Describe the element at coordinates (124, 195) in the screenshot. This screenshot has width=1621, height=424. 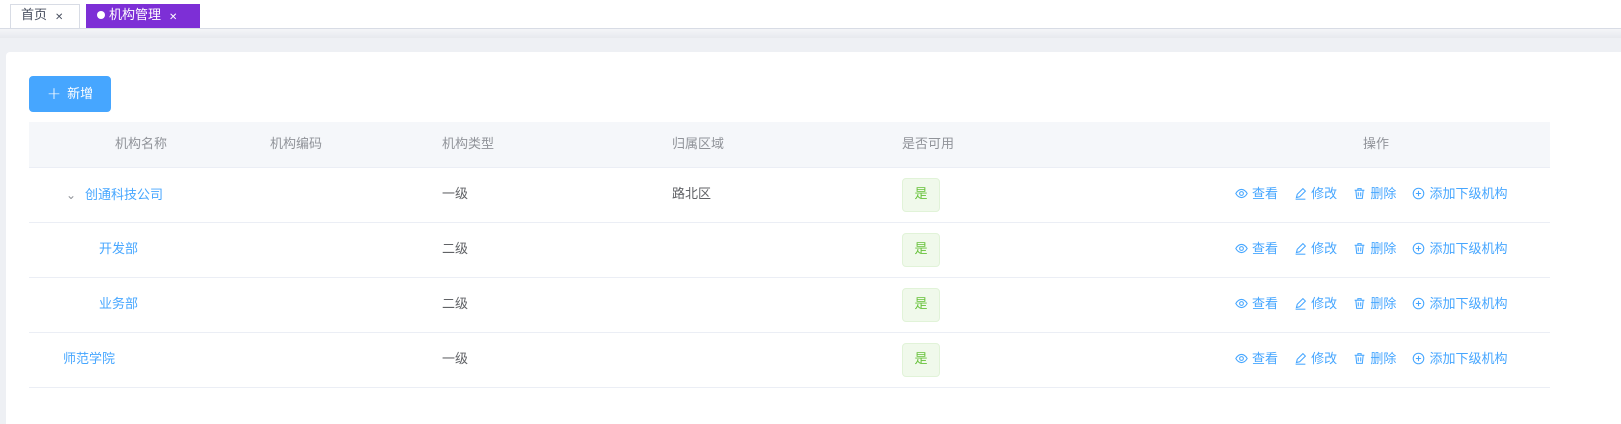
I see `org-name-link: 创通科技公司` at that location.